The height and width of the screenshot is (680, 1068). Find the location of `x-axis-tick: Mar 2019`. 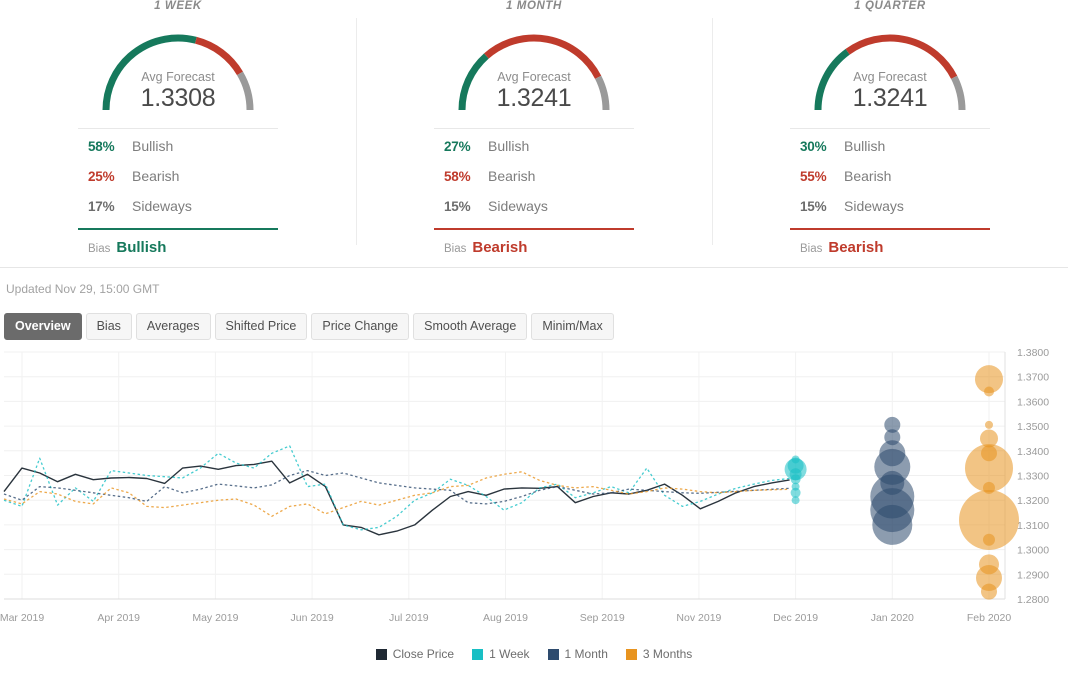

x-axis-tick: Mar 2019 is located at coordinates (22, 618).